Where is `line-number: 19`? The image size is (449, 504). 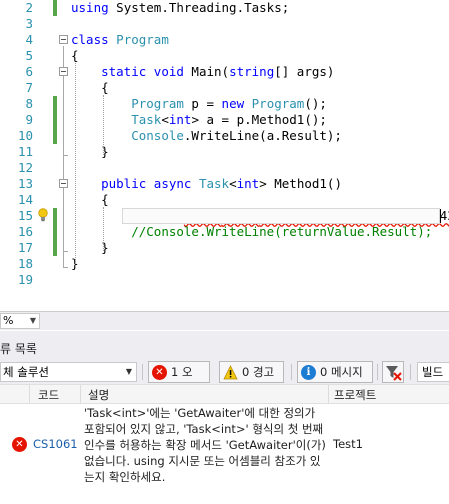
line-number: 19 is located at coordinates (25, 279).